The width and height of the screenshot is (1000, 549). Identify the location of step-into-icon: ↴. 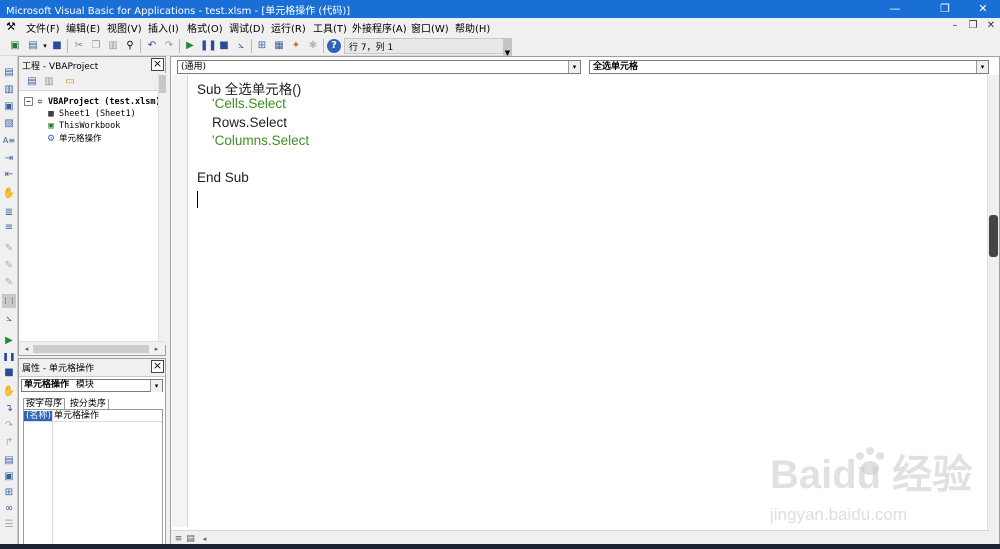
(9, 409).